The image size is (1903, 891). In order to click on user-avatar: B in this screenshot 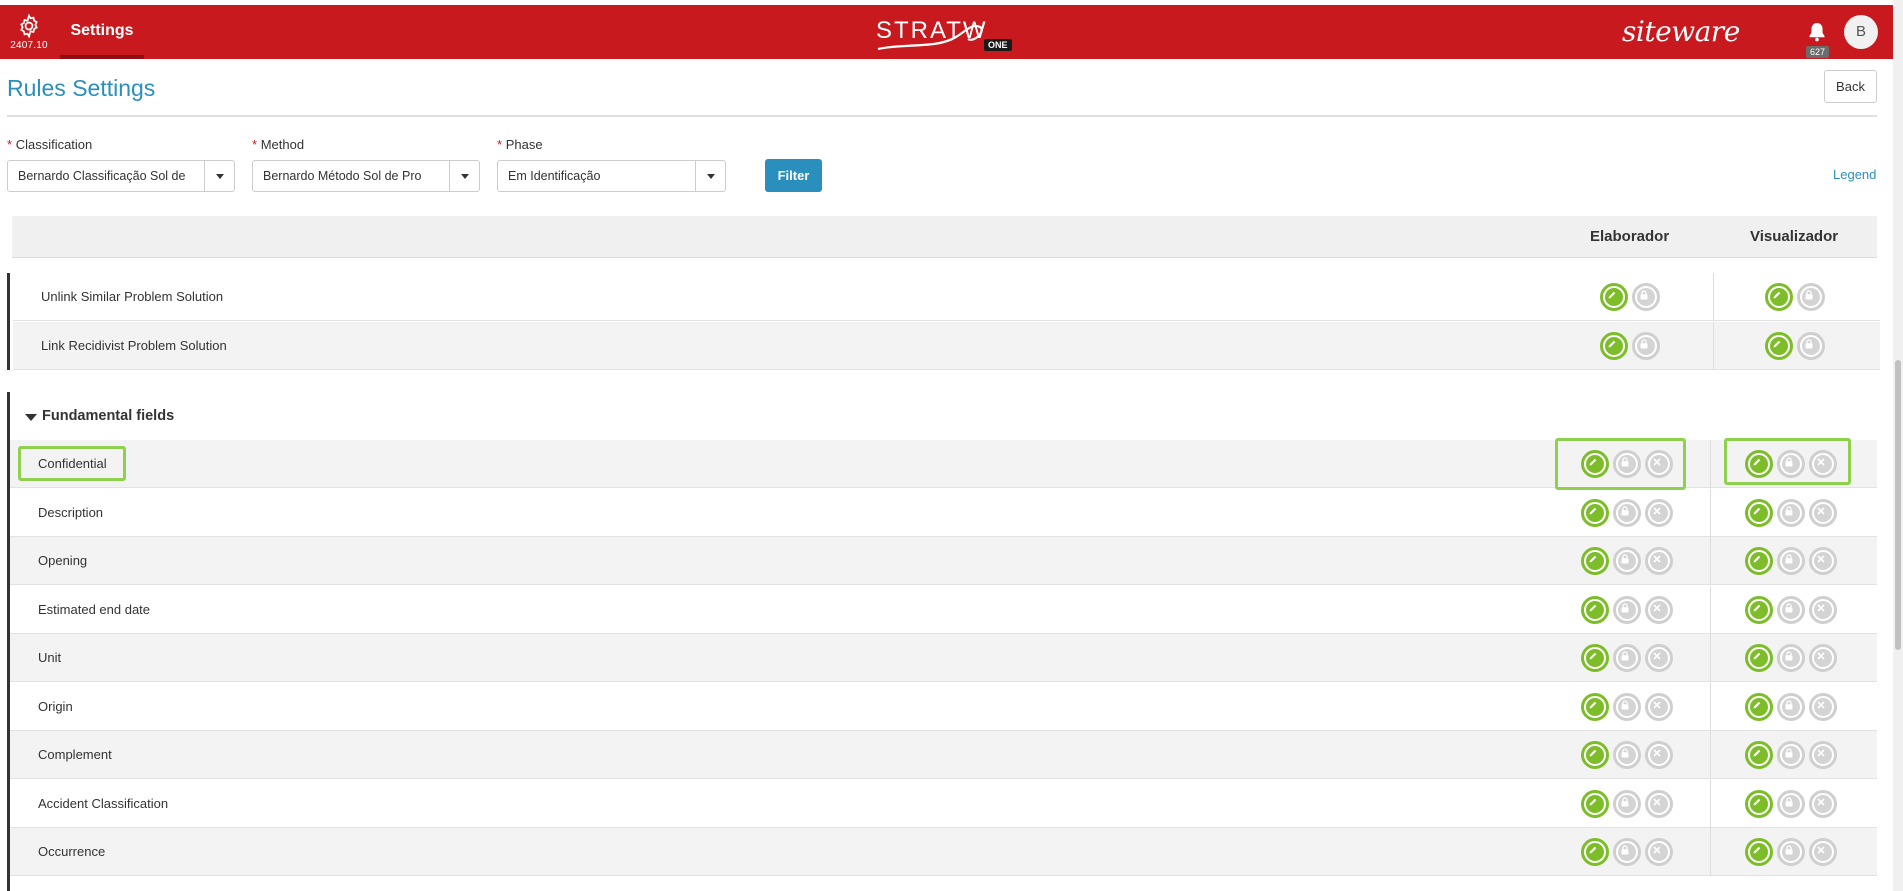, I will do `click(1861, 32)`.